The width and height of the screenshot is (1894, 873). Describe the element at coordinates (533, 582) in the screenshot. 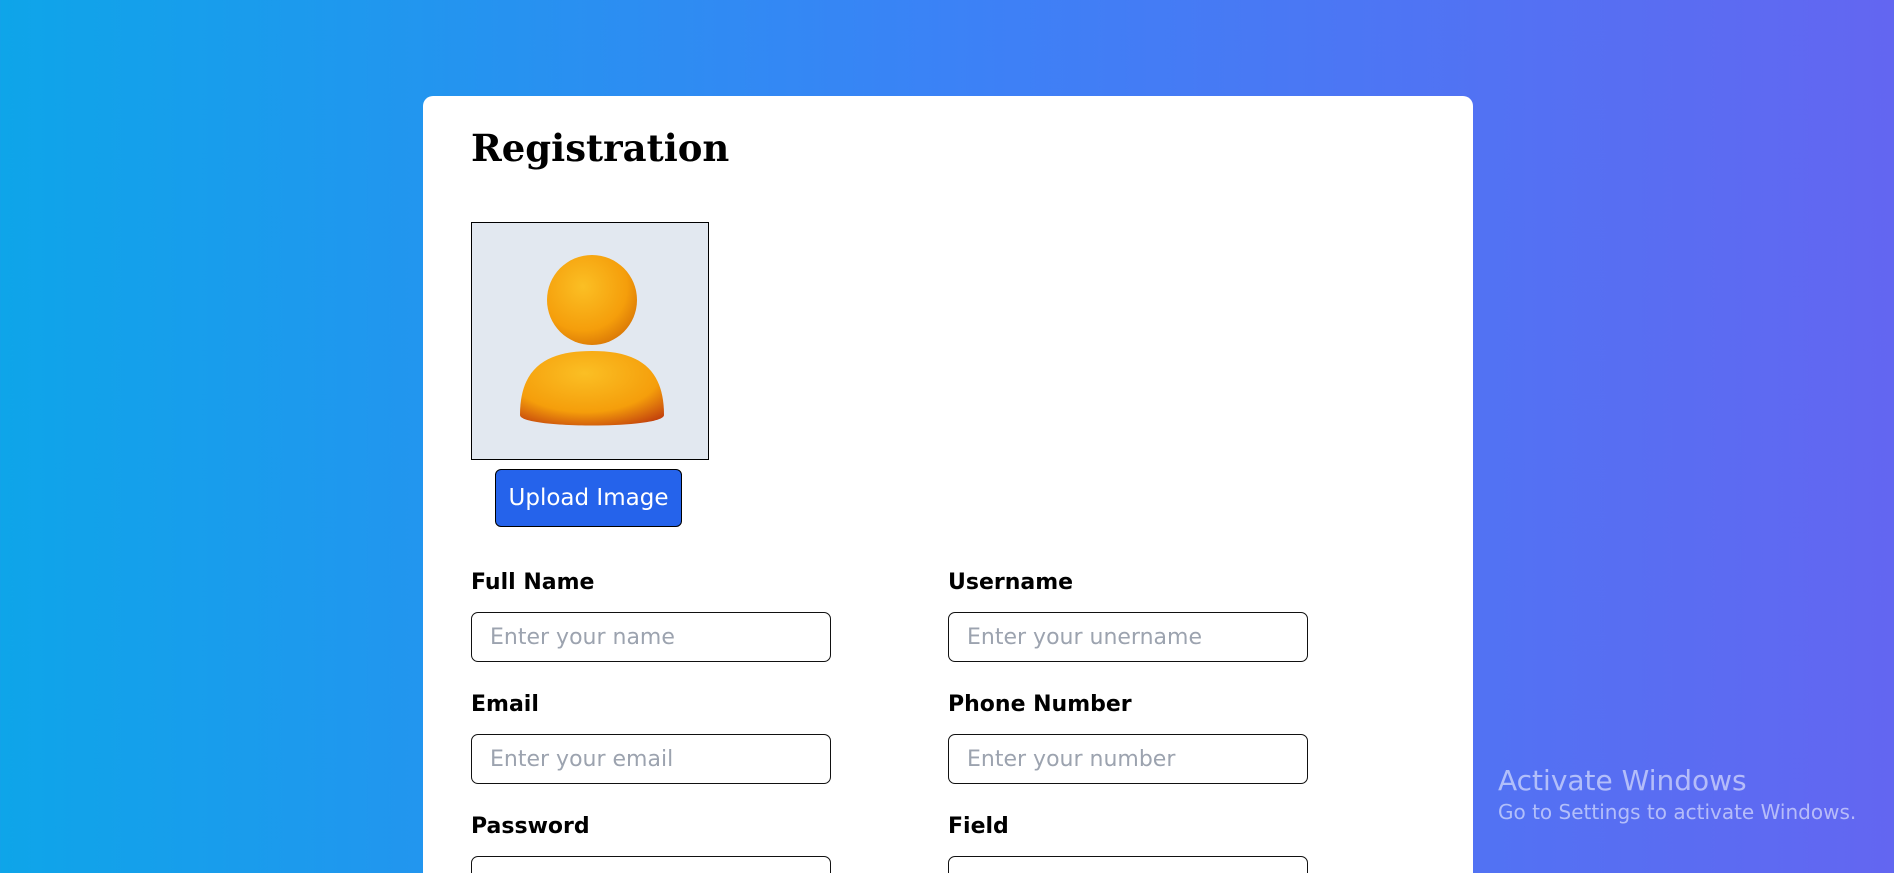

I see `full-name-label: Full Name` at that location.